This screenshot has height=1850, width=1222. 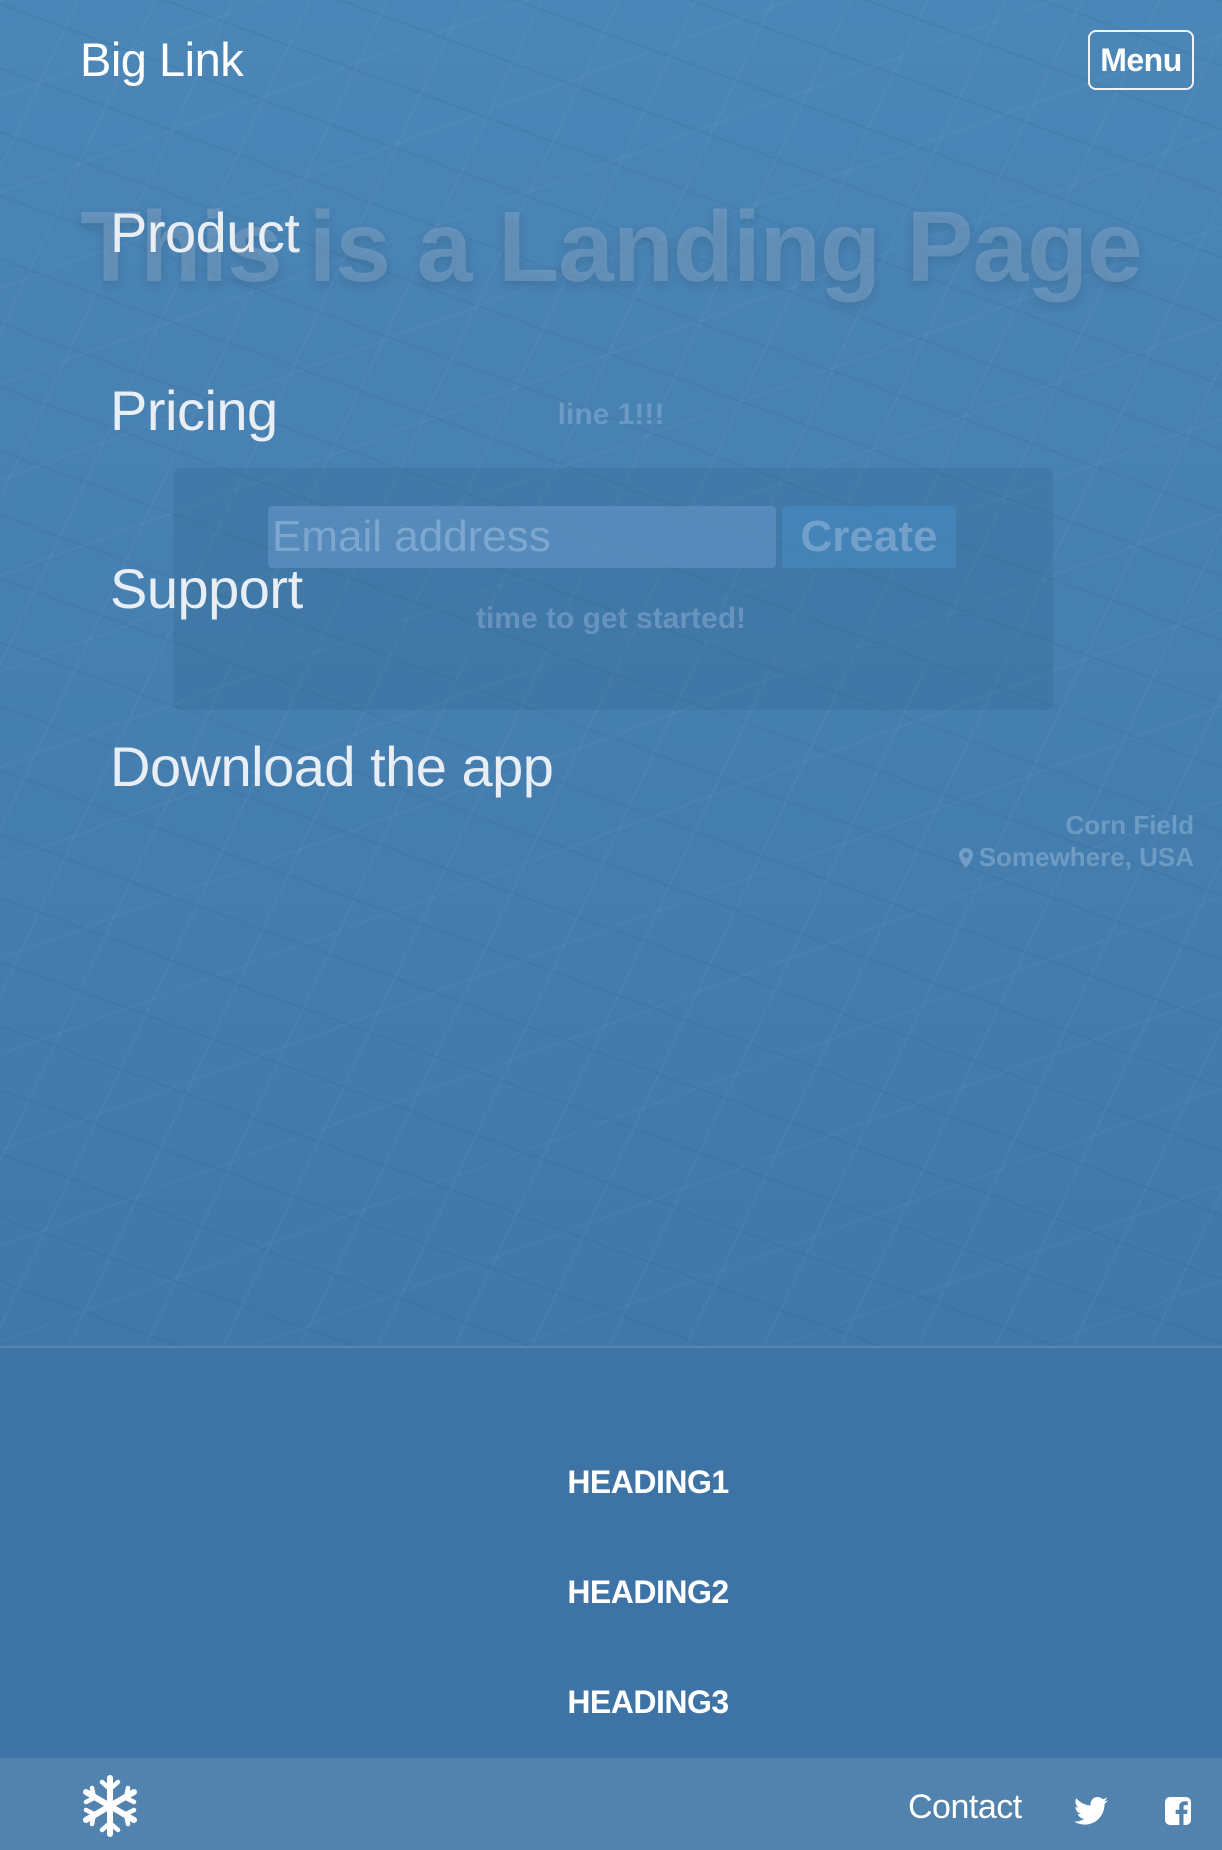 What do you see at coordinates (965, 856) in the screenshot?
I see `map-pin-icon` at bounding box center [965, 856].